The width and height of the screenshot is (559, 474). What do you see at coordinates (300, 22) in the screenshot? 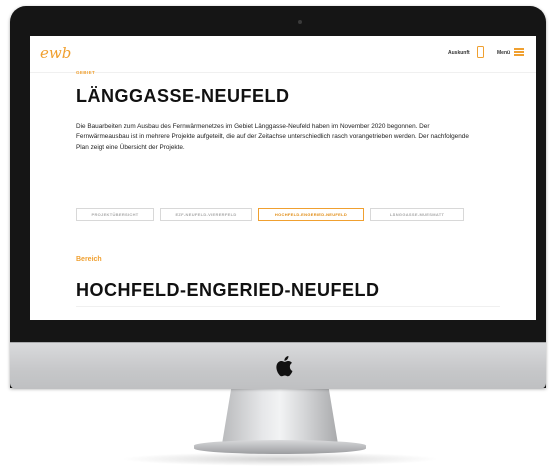
I see `webcam` at bounding box center [300, 22].